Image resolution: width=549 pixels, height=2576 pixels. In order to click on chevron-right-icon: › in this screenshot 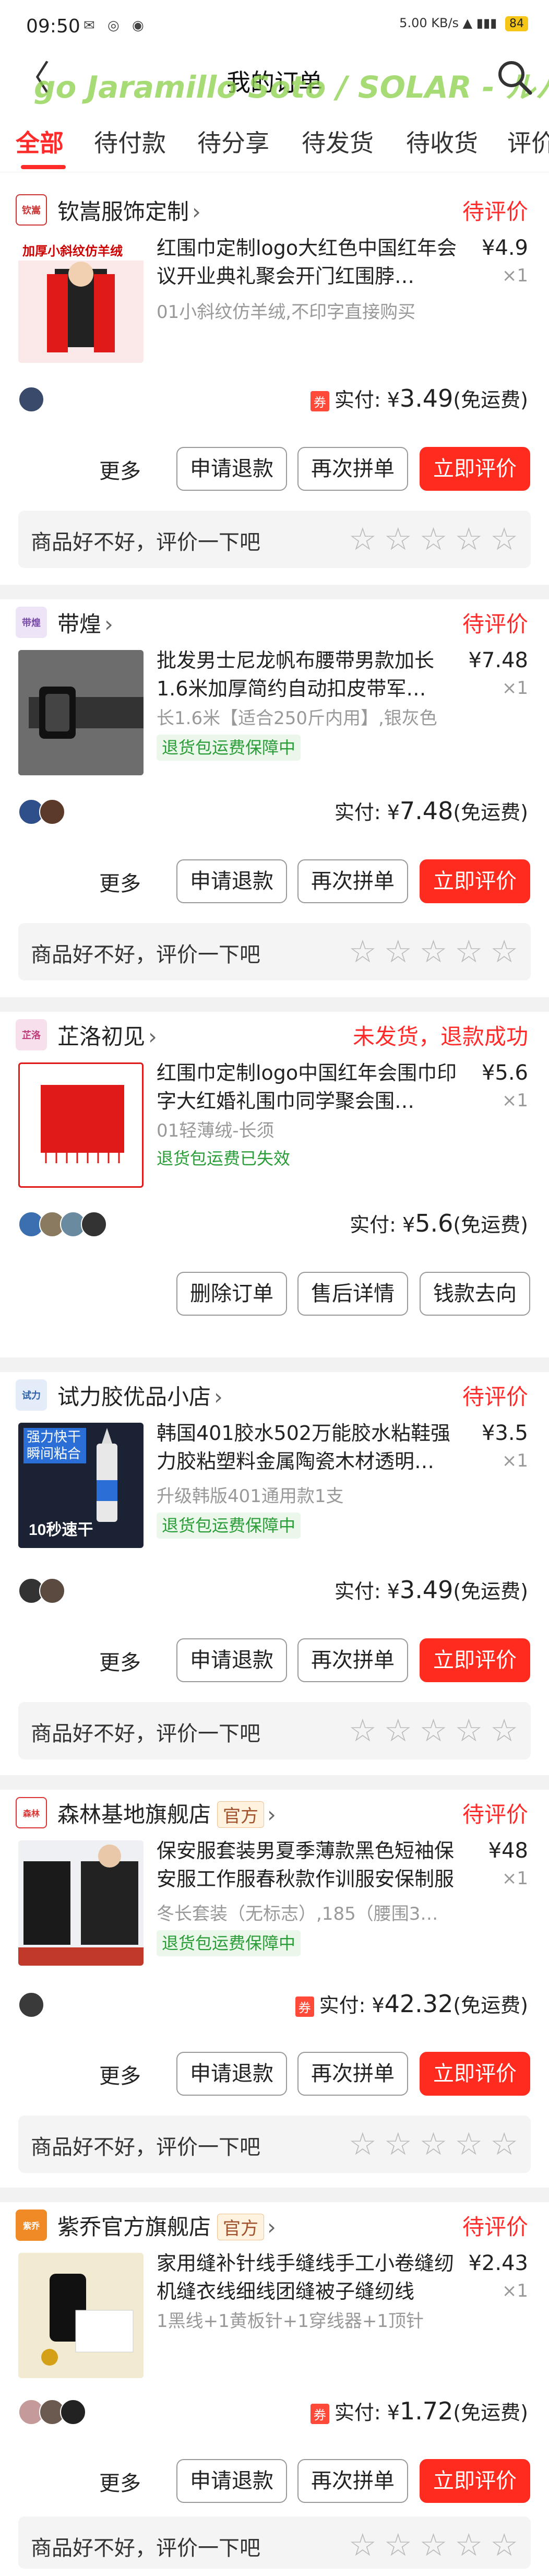, I will do `click(271, 1814)`.